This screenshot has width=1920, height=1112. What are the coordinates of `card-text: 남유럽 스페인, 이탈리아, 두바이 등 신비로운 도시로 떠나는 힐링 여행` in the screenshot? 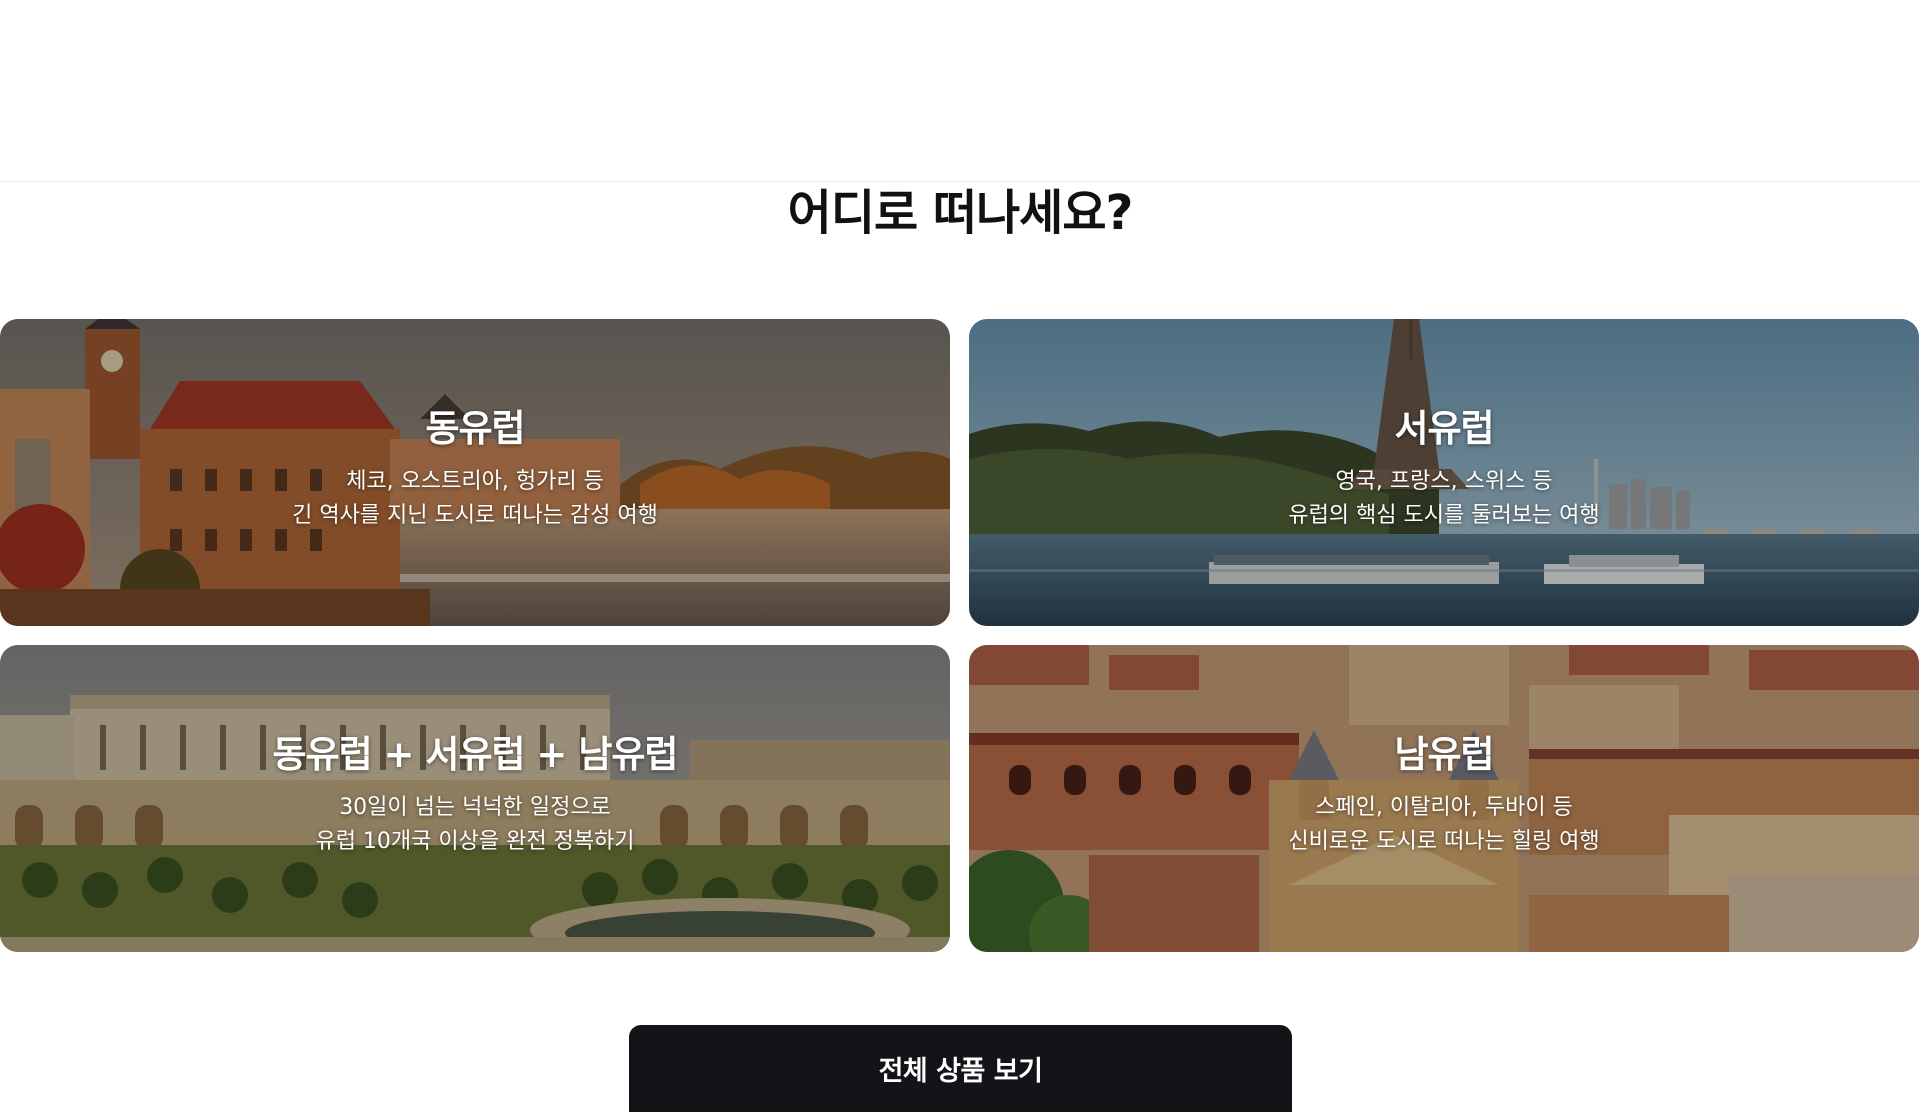 It's located at (1444, 795).